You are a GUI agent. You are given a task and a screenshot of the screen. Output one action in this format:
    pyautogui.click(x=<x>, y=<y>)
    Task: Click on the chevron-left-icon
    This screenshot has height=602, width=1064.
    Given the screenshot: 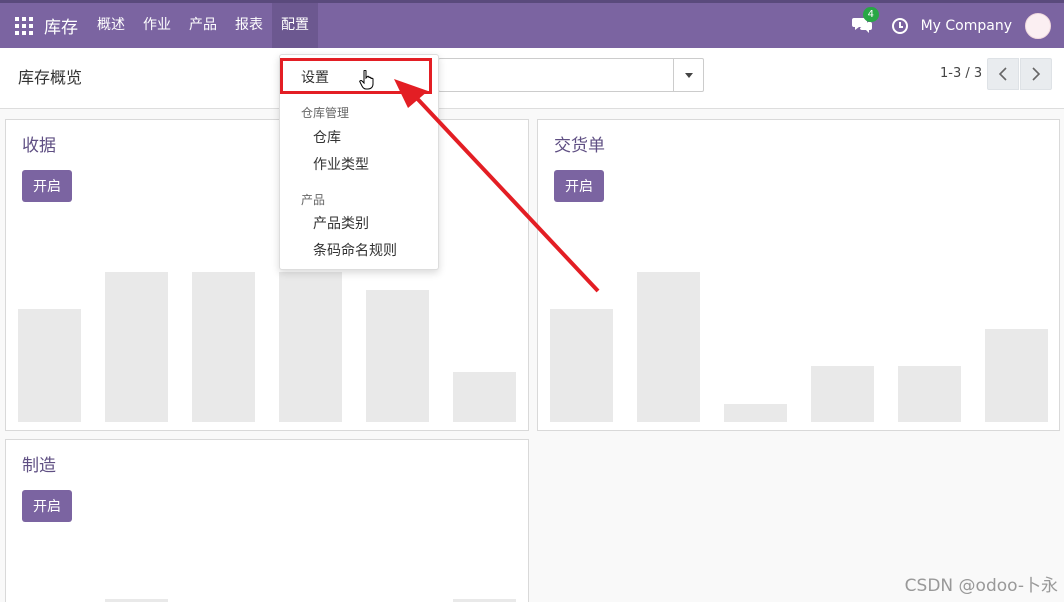 What is the action you would take?
    pyautogui.click(x=1002, y=74)
    